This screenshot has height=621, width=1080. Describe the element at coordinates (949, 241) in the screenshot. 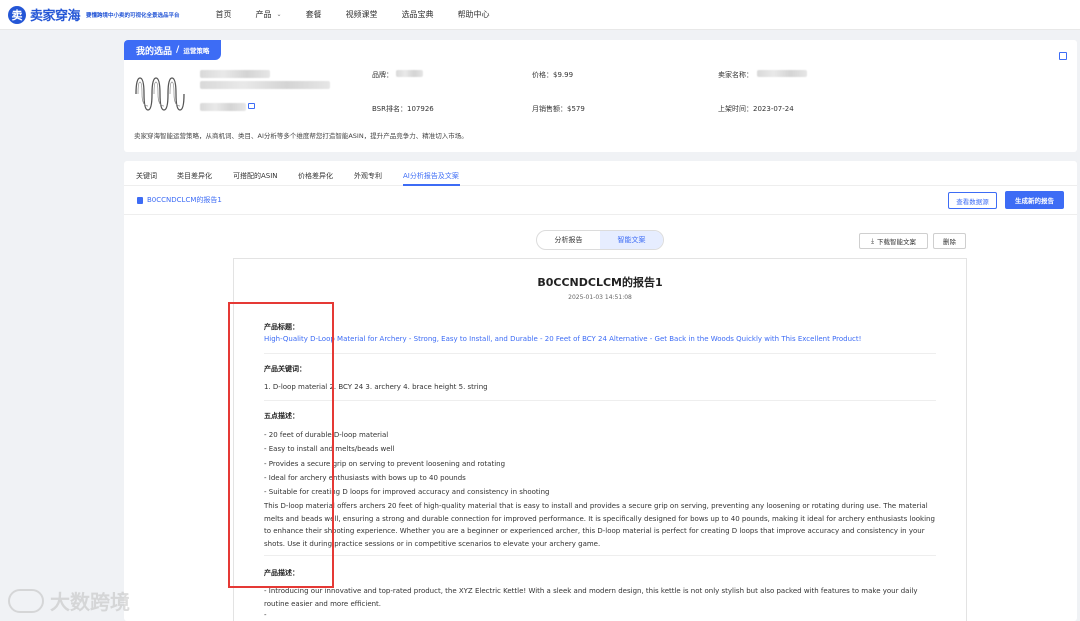

I see `delete-button: 删除` at that location.